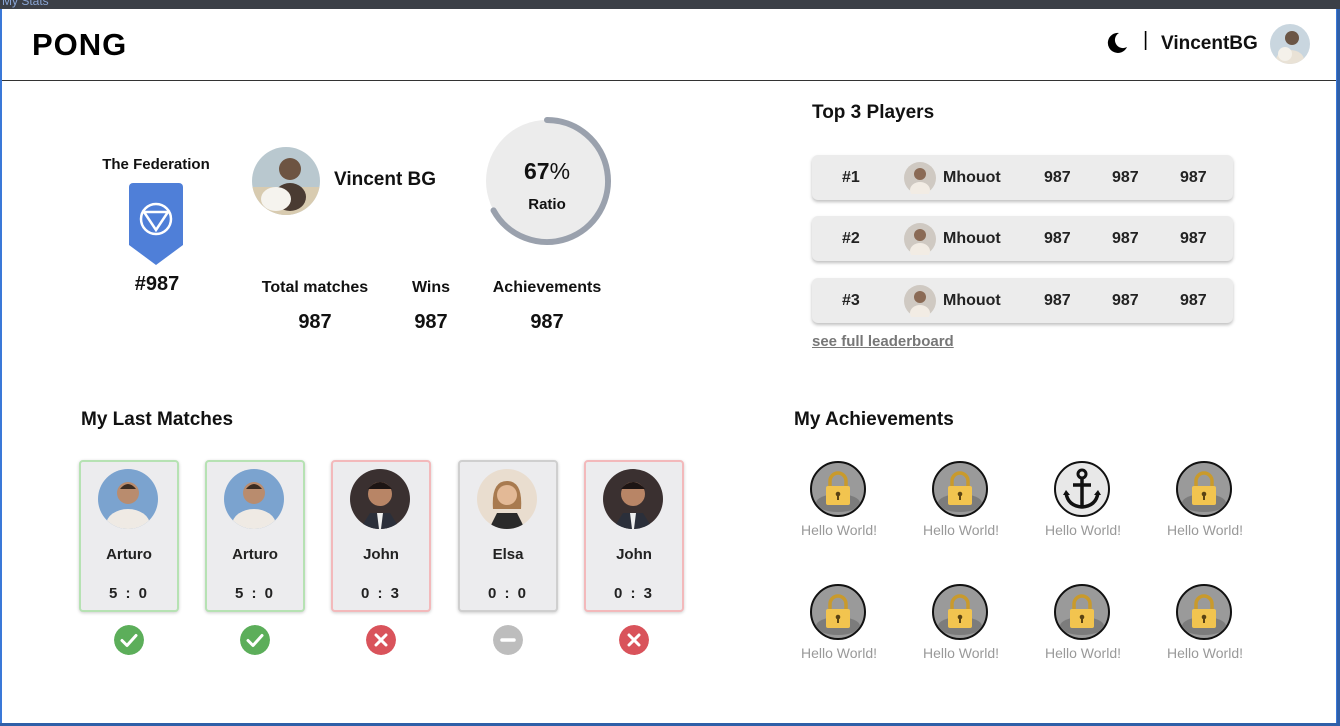  I want to click on match-score: 0, so click(507, 593).